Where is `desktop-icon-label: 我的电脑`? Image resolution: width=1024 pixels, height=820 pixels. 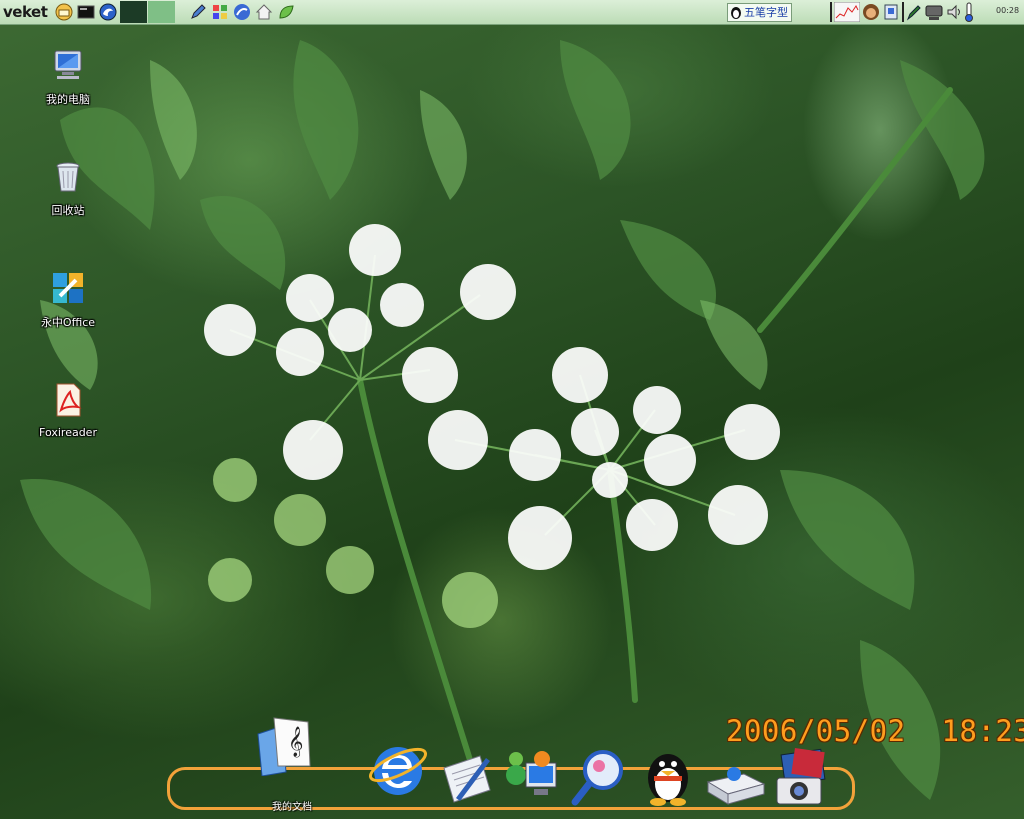 desktop-icon-label: 我的电脑 is located at coordinates (68, 99).